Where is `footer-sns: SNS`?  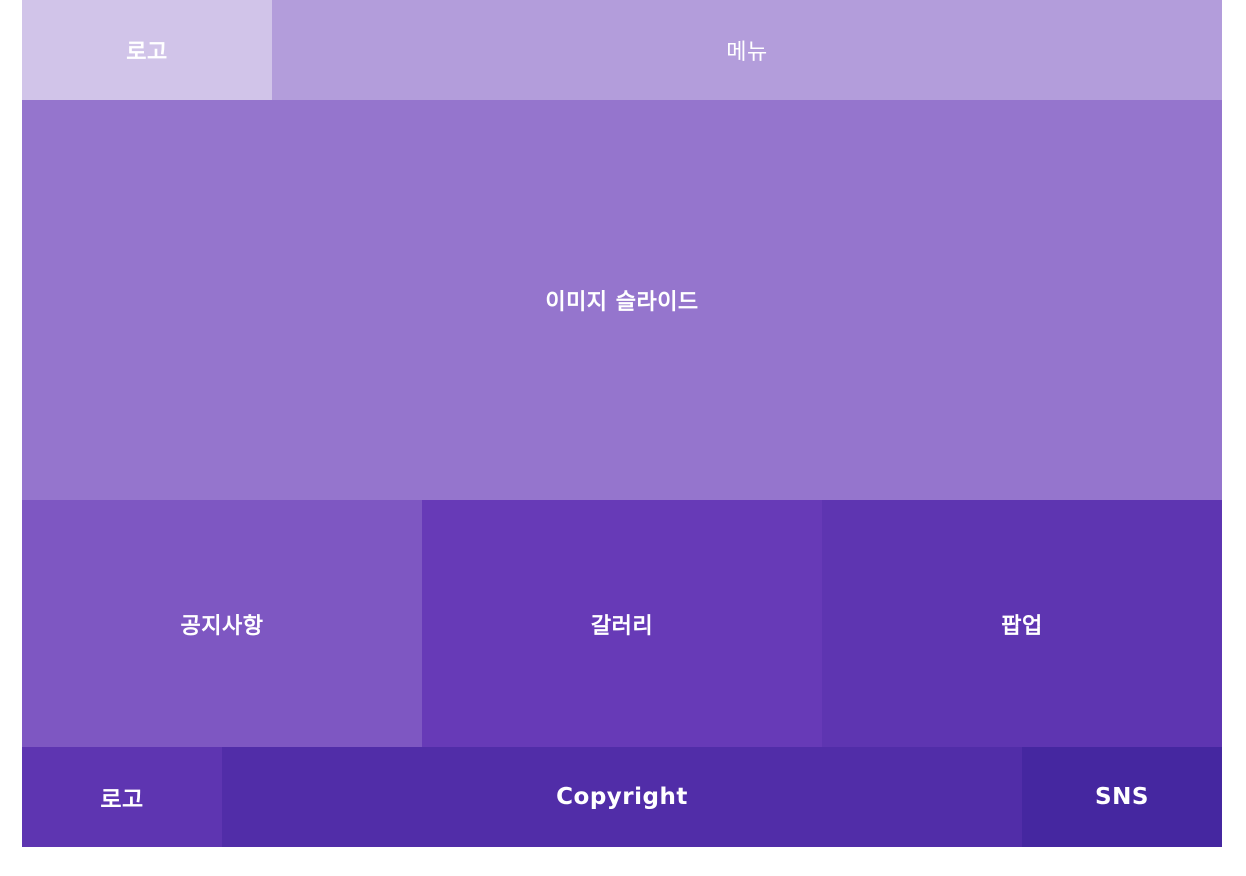
footer-sns: SNS is located at coordinates (1122, 797).